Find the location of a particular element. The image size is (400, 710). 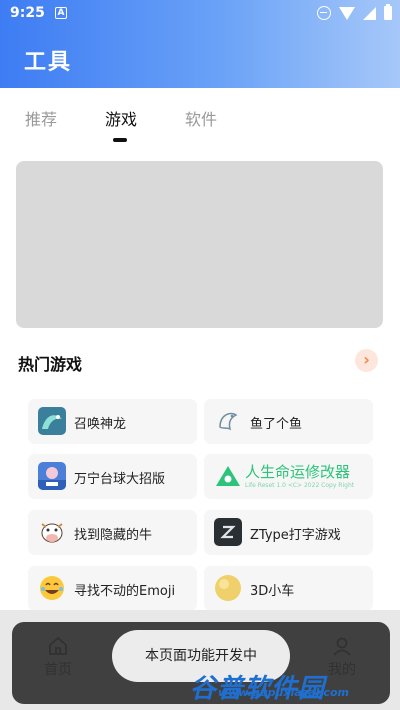

game-label: 万宁台球大招版 is located at coordinates (120, 479).